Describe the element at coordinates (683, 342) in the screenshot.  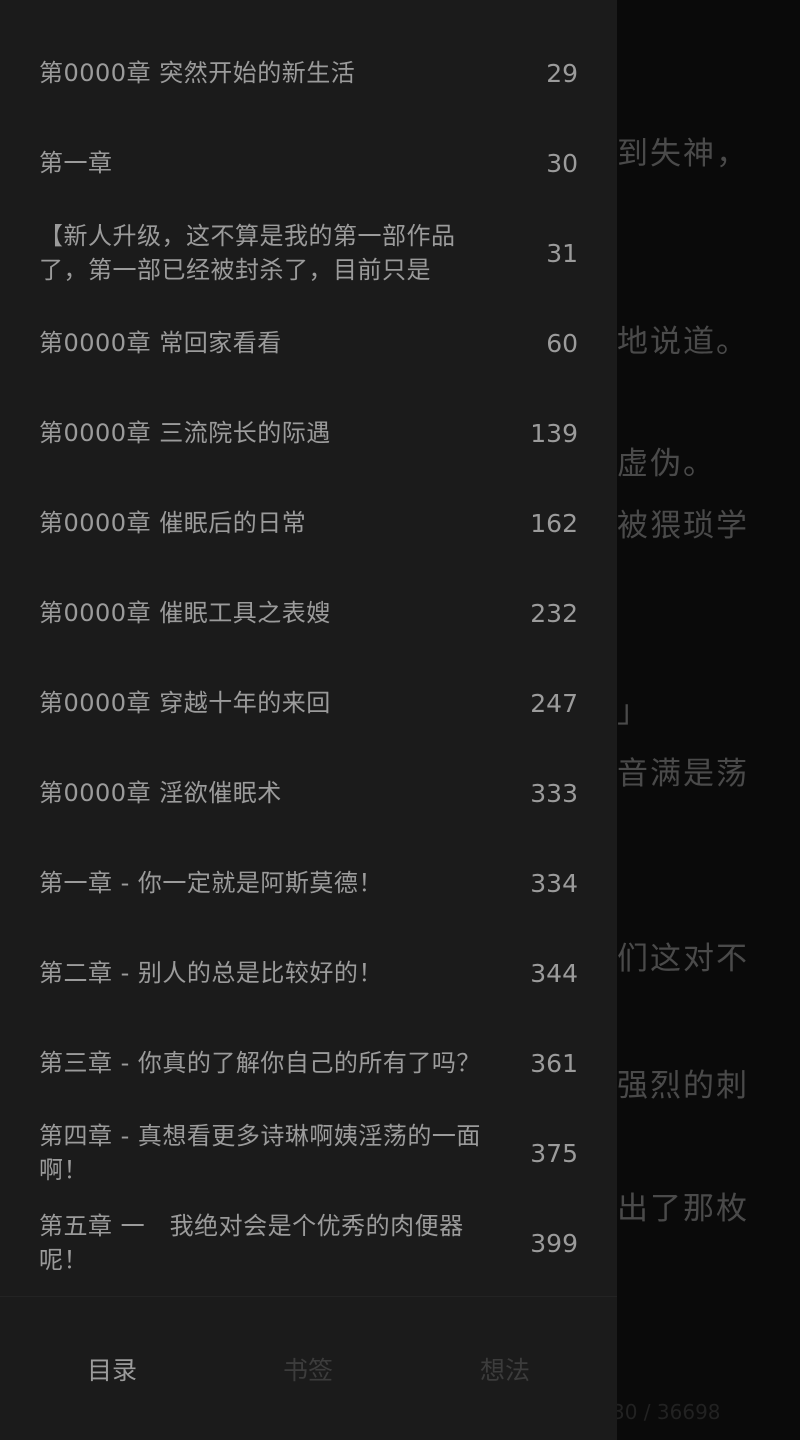
I see `reader-text-line: 地说道。` at that location.